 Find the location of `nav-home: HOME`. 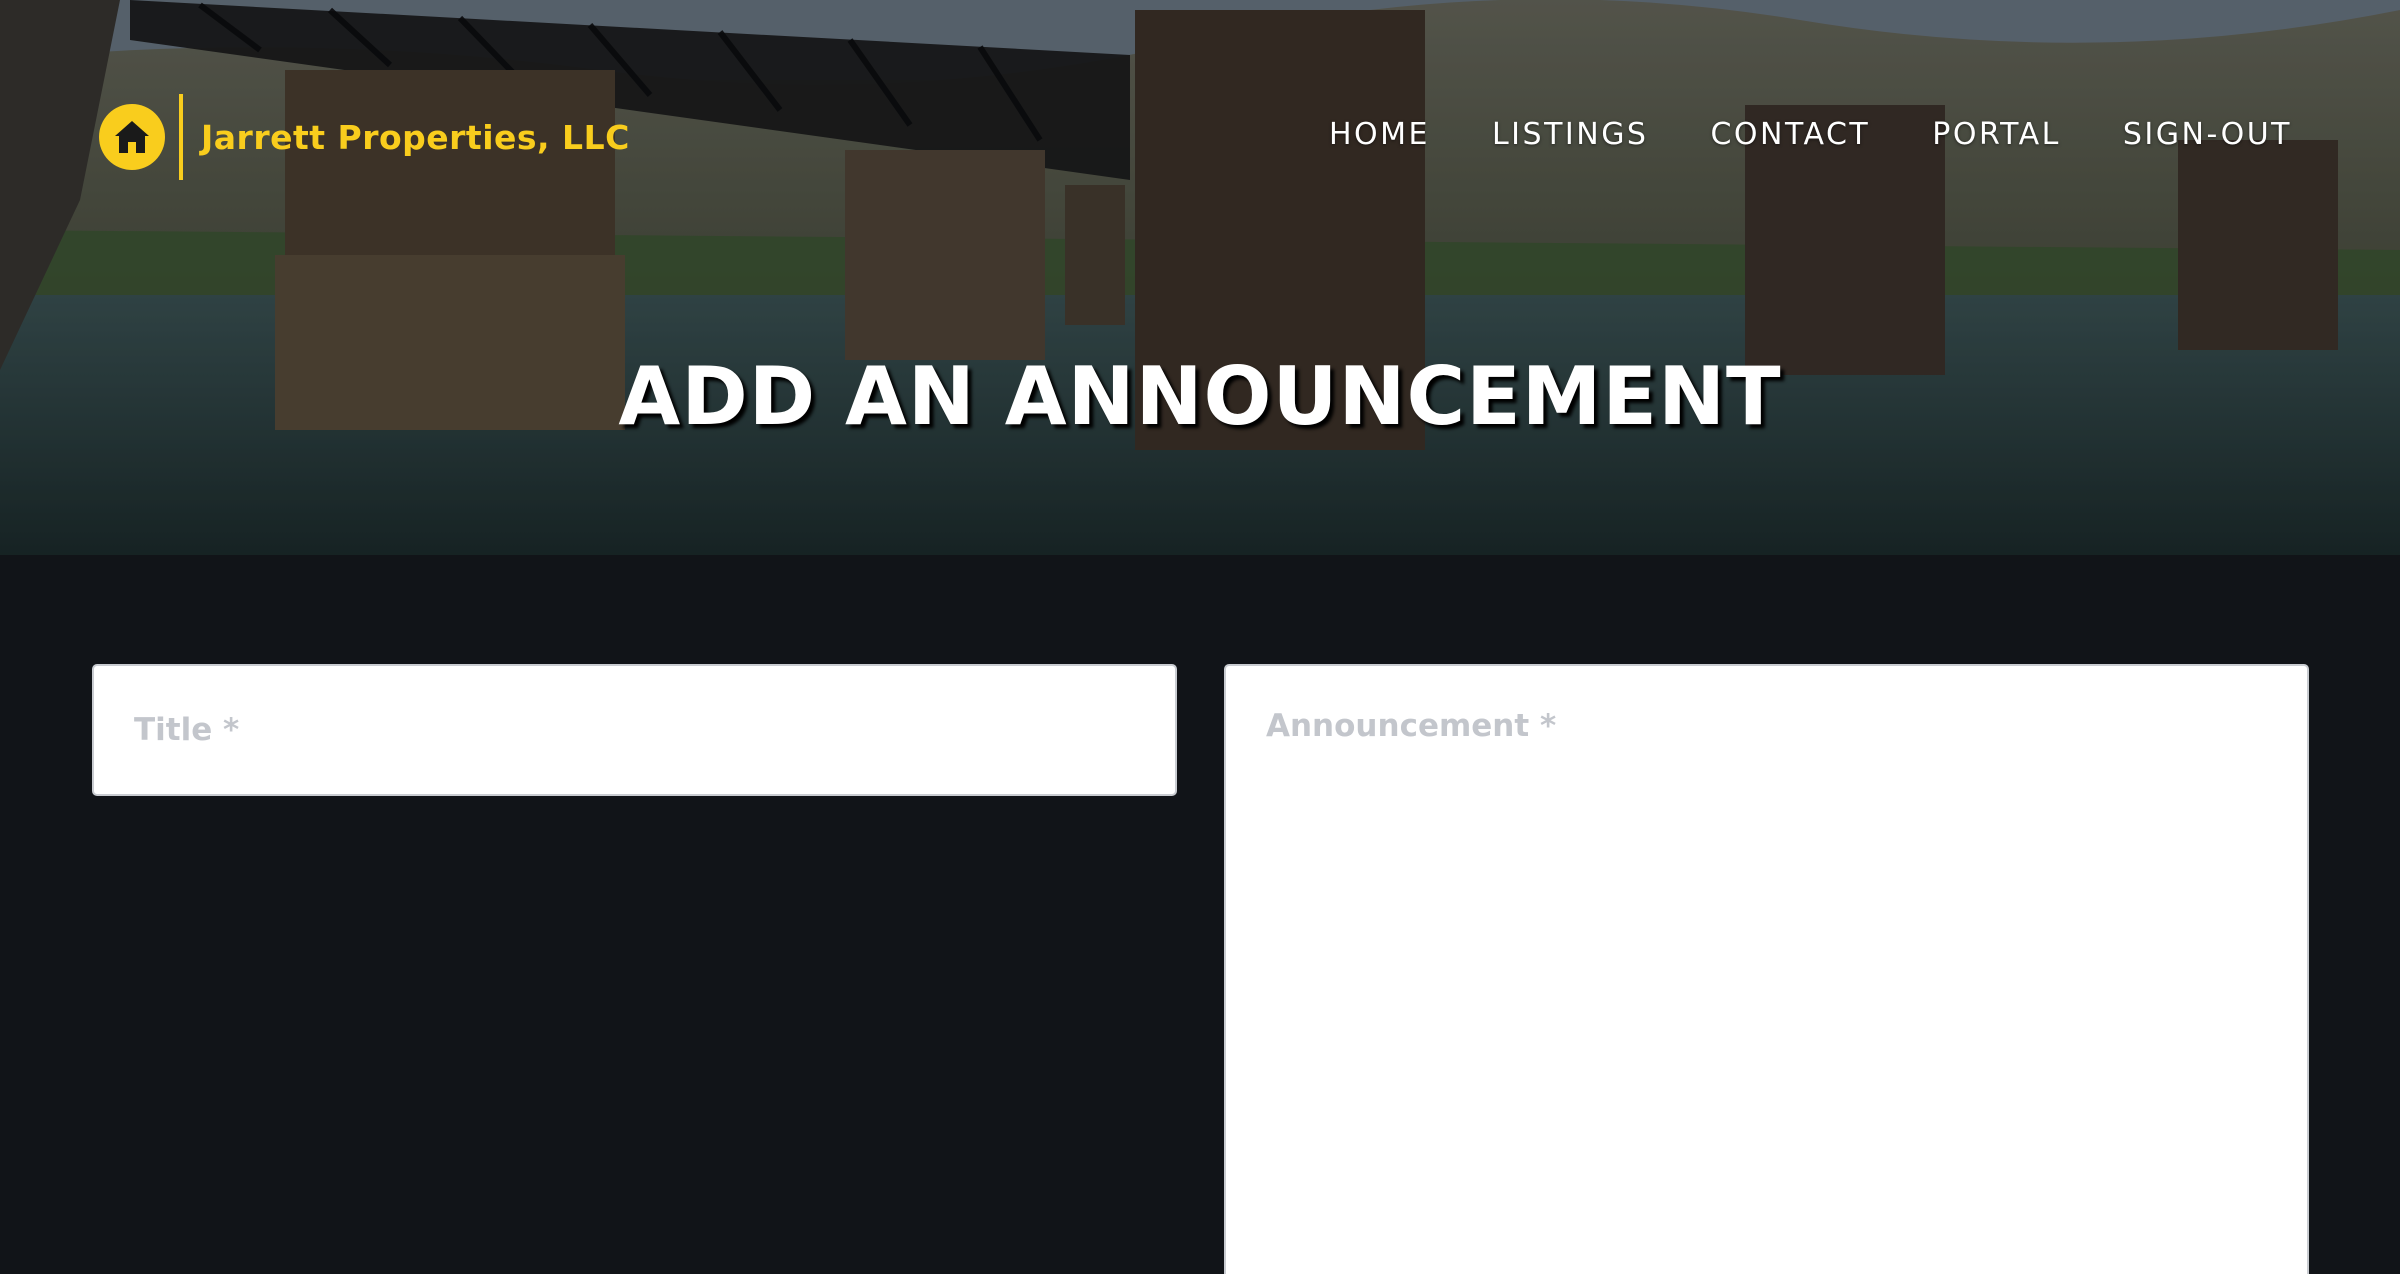

nav-home: HOME is located at coordinates (1379, 135).